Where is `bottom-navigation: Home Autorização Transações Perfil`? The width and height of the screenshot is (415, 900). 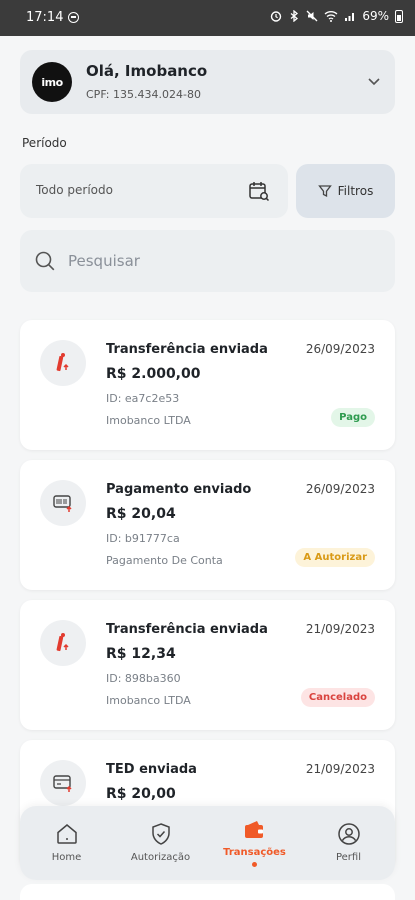
bottom-navigation: Home Autorização Transações Perfil is located at coordinates (207, 843).